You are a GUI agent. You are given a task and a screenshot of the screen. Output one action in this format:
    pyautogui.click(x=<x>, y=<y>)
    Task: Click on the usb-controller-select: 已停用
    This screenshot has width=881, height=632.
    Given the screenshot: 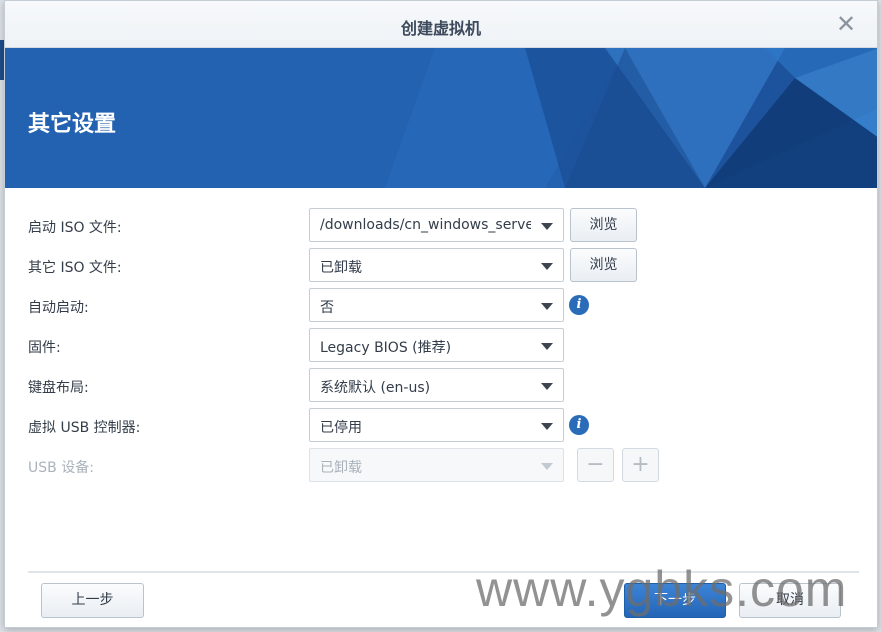 What is the action you would take?
    pyautogui.click(x=436, y=425)
    